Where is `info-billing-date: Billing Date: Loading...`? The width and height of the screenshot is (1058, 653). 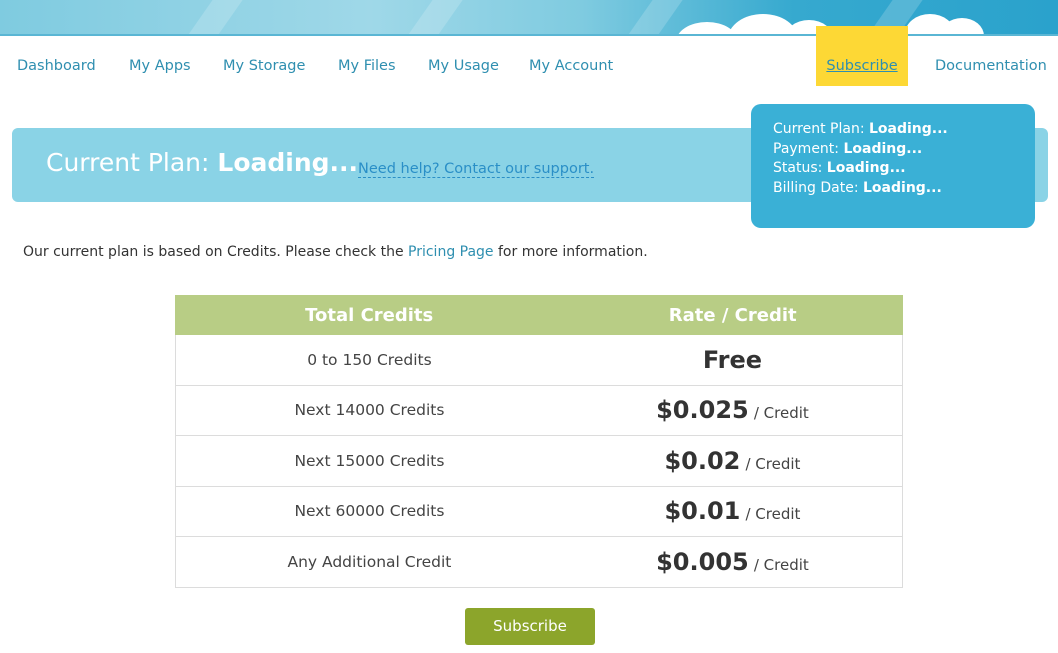 info-billing-date: Billing Date: Loading... is located at coordinates (857, 187).